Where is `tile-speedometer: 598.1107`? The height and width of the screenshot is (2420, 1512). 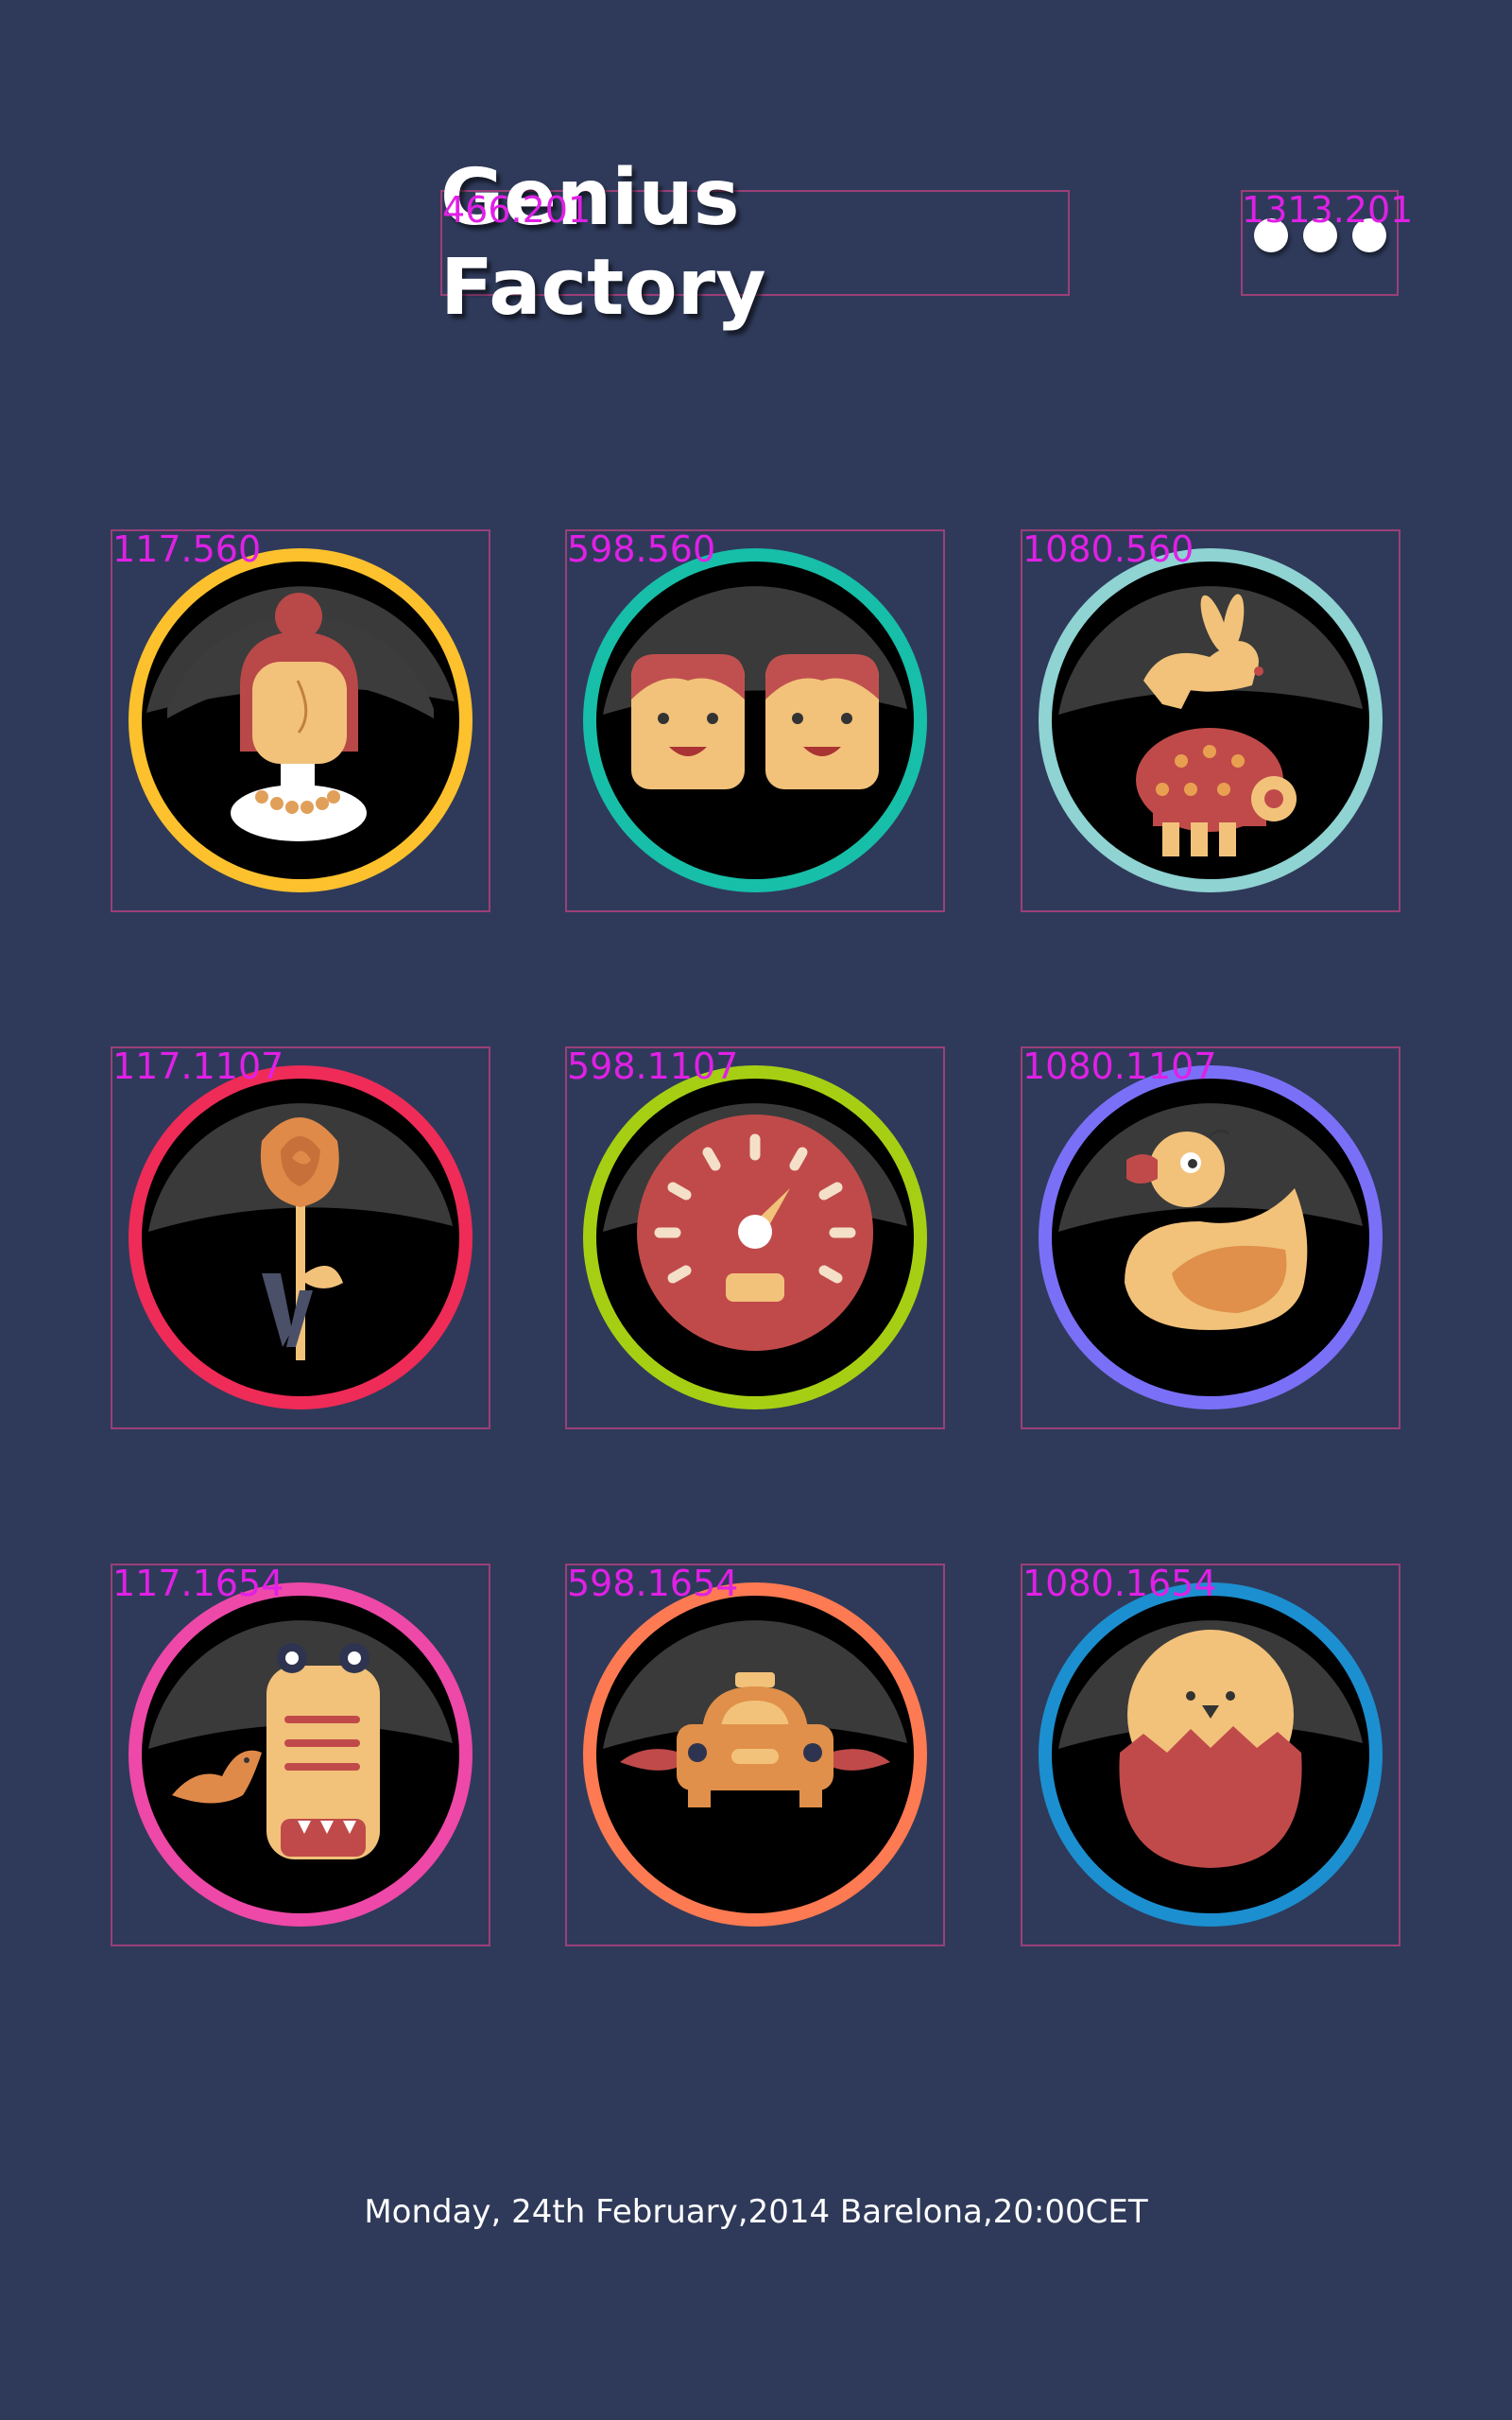
tile-speedometer: 598.1107 is located at coordinates (755, 1238).